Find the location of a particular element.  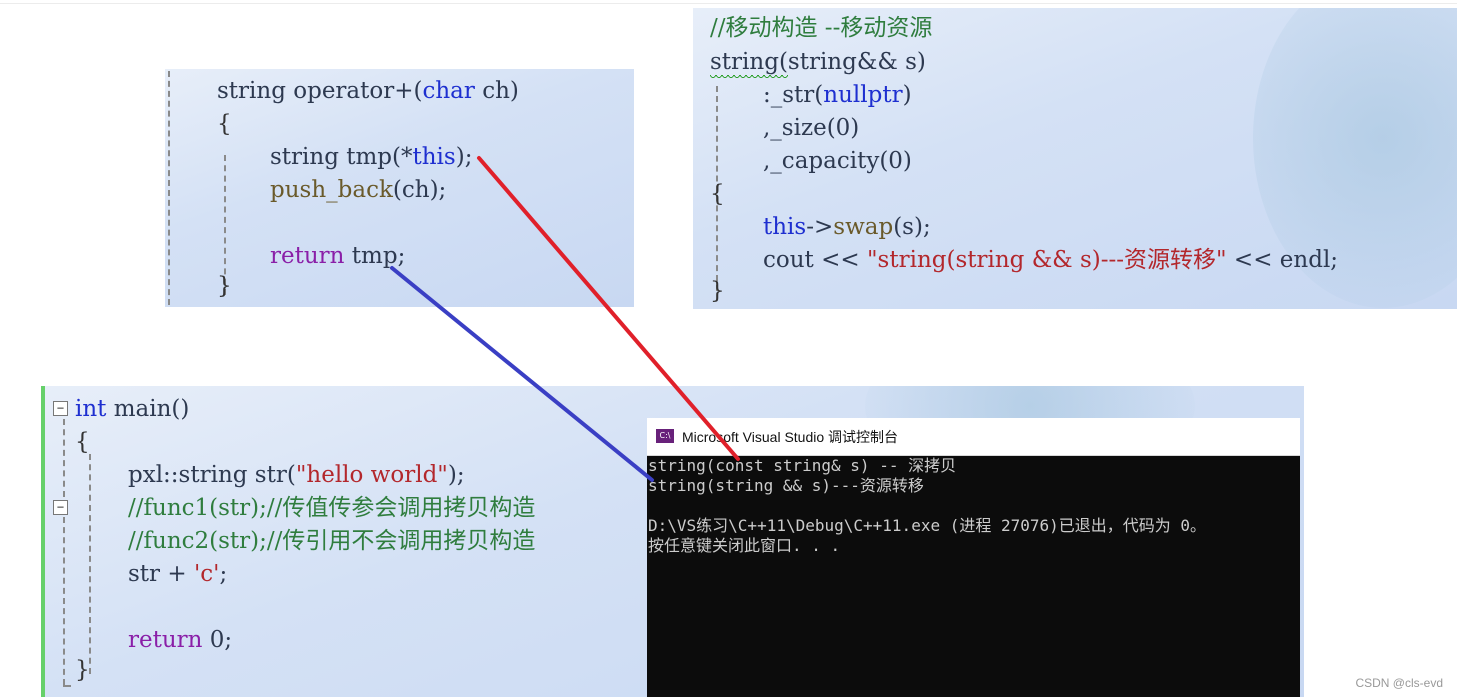

code-line-init-capacity: ,_capacity(0) is located at coordinates (837, 161).